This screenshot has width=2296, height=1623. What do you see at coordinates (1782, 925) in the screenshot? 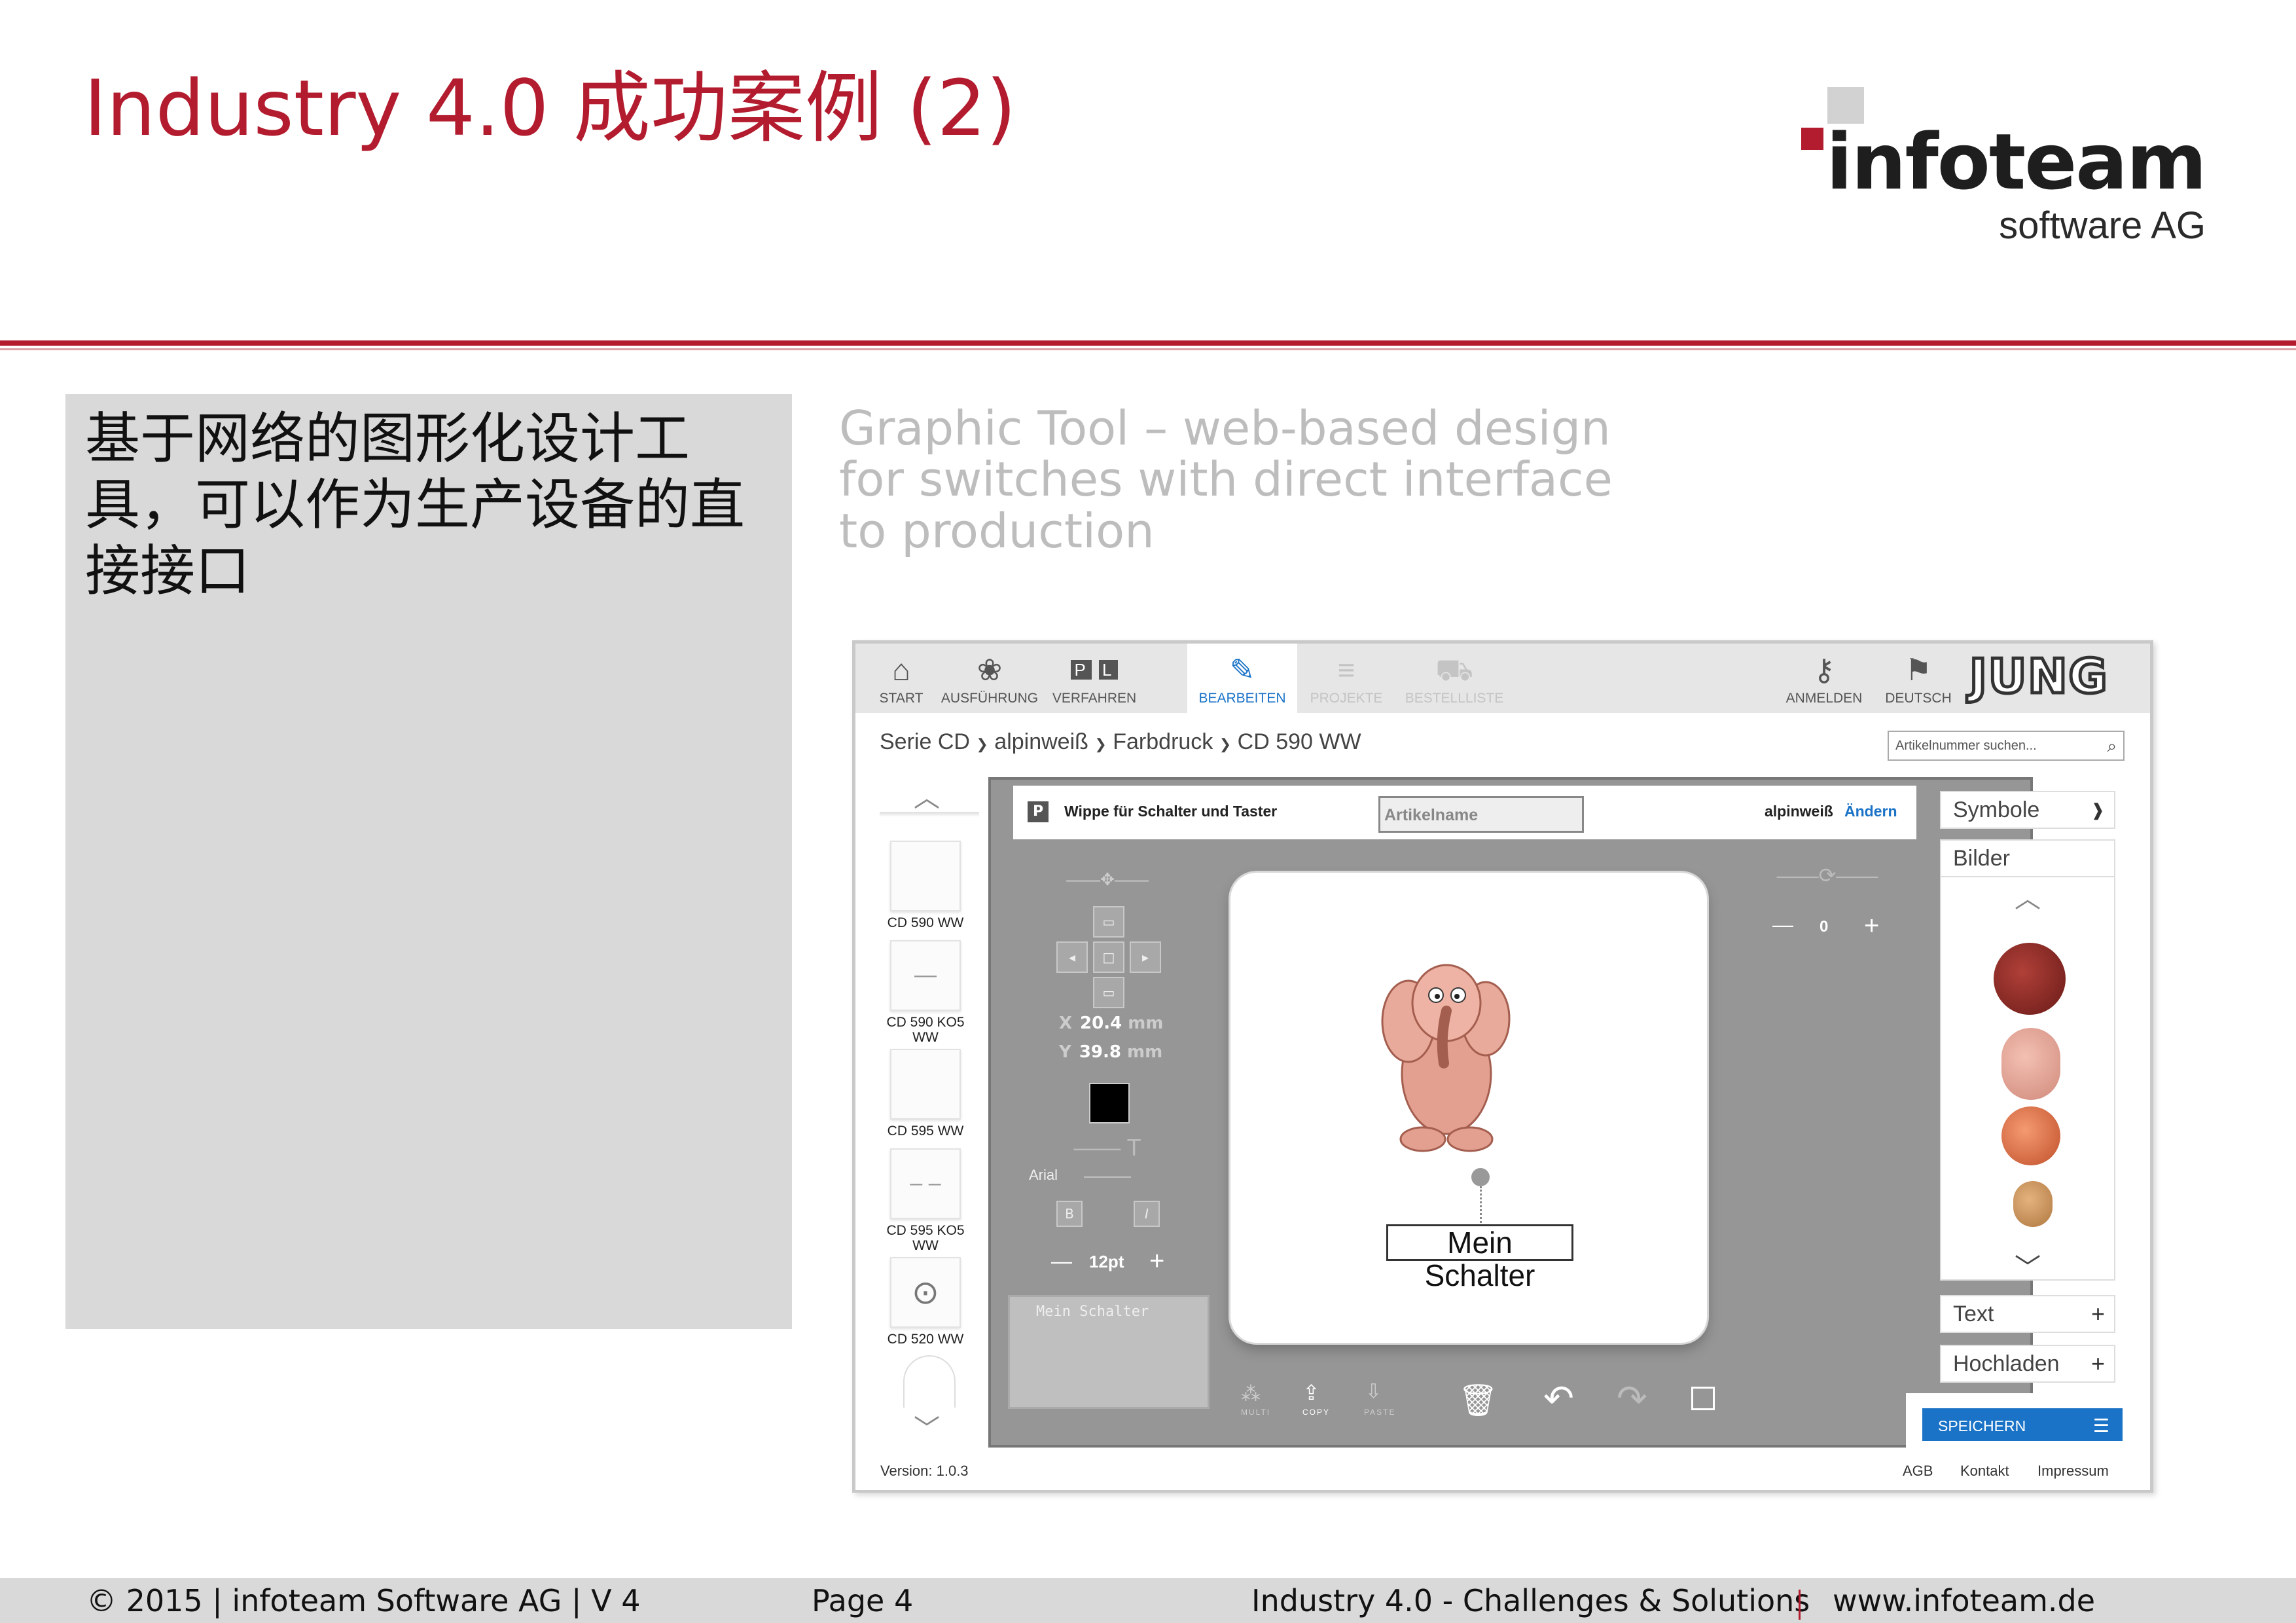
I see `rotate-decrease-button: —` at bounding box center [1782, 925].